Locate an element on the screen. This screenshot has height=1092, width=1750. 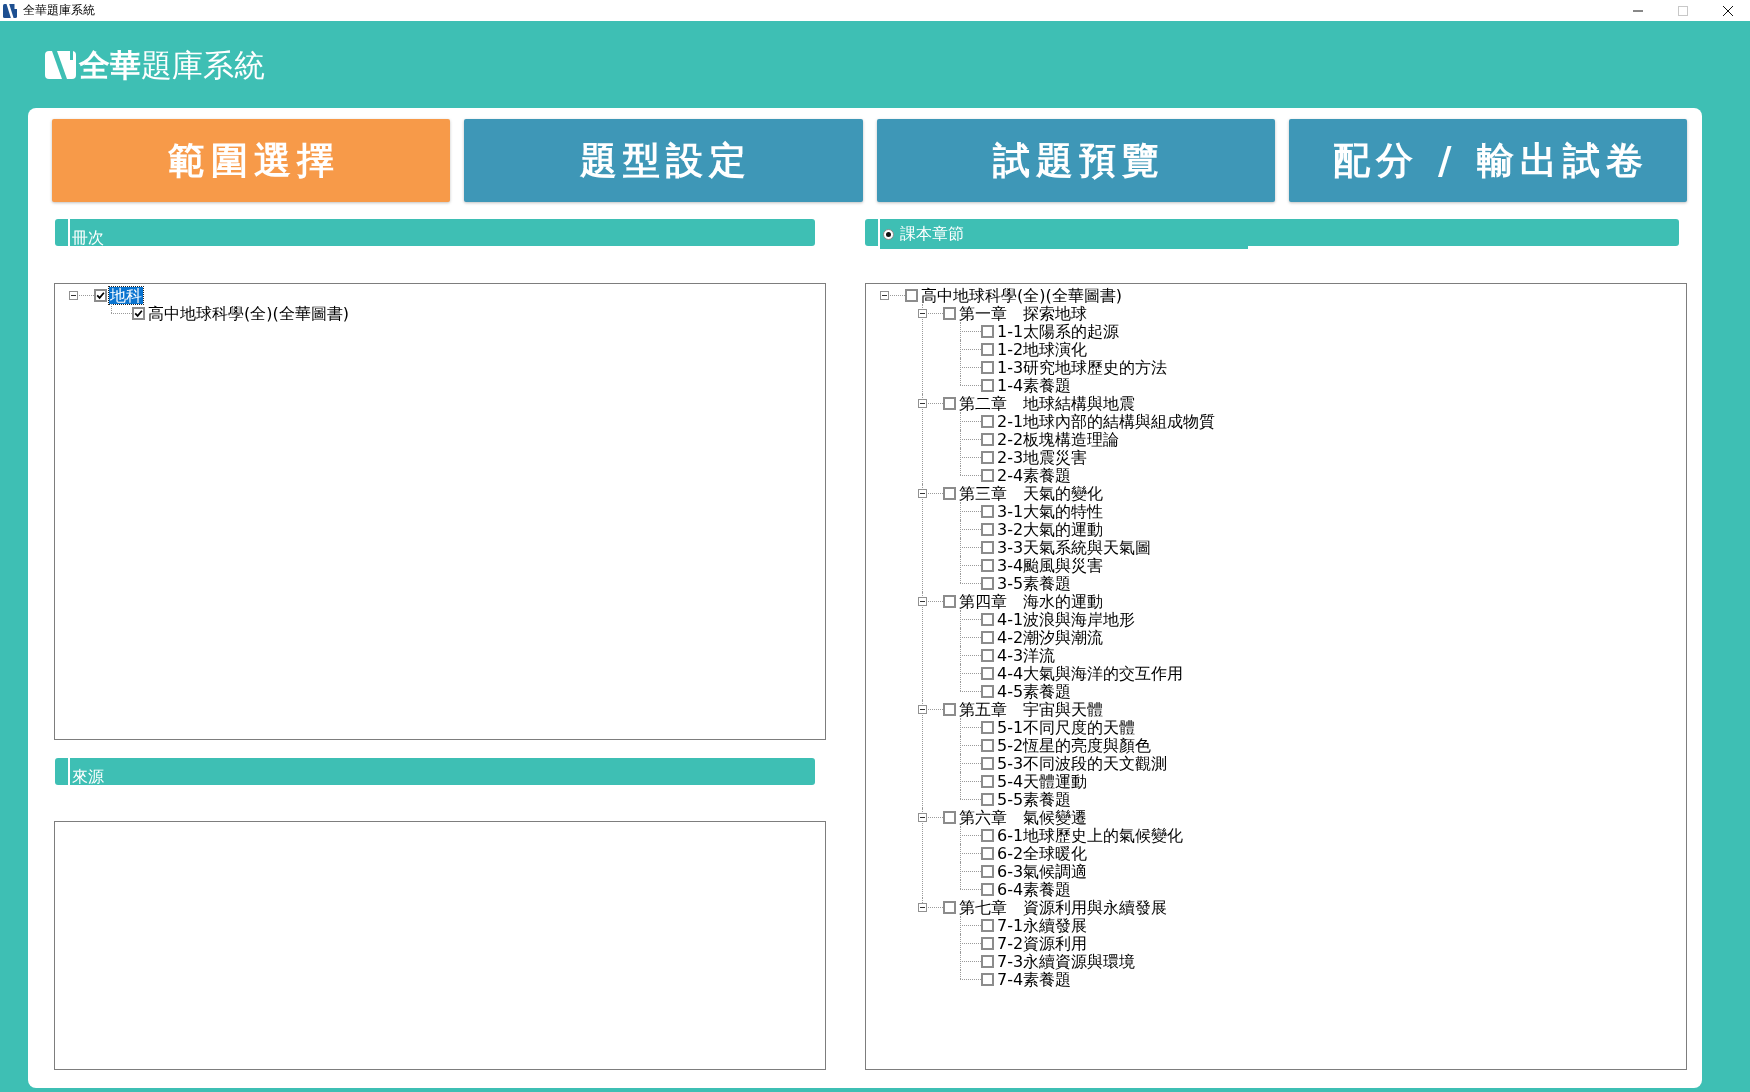
tree-item: 5-2恆星的亮度與顏色 is located at coordinates (1074, 745).